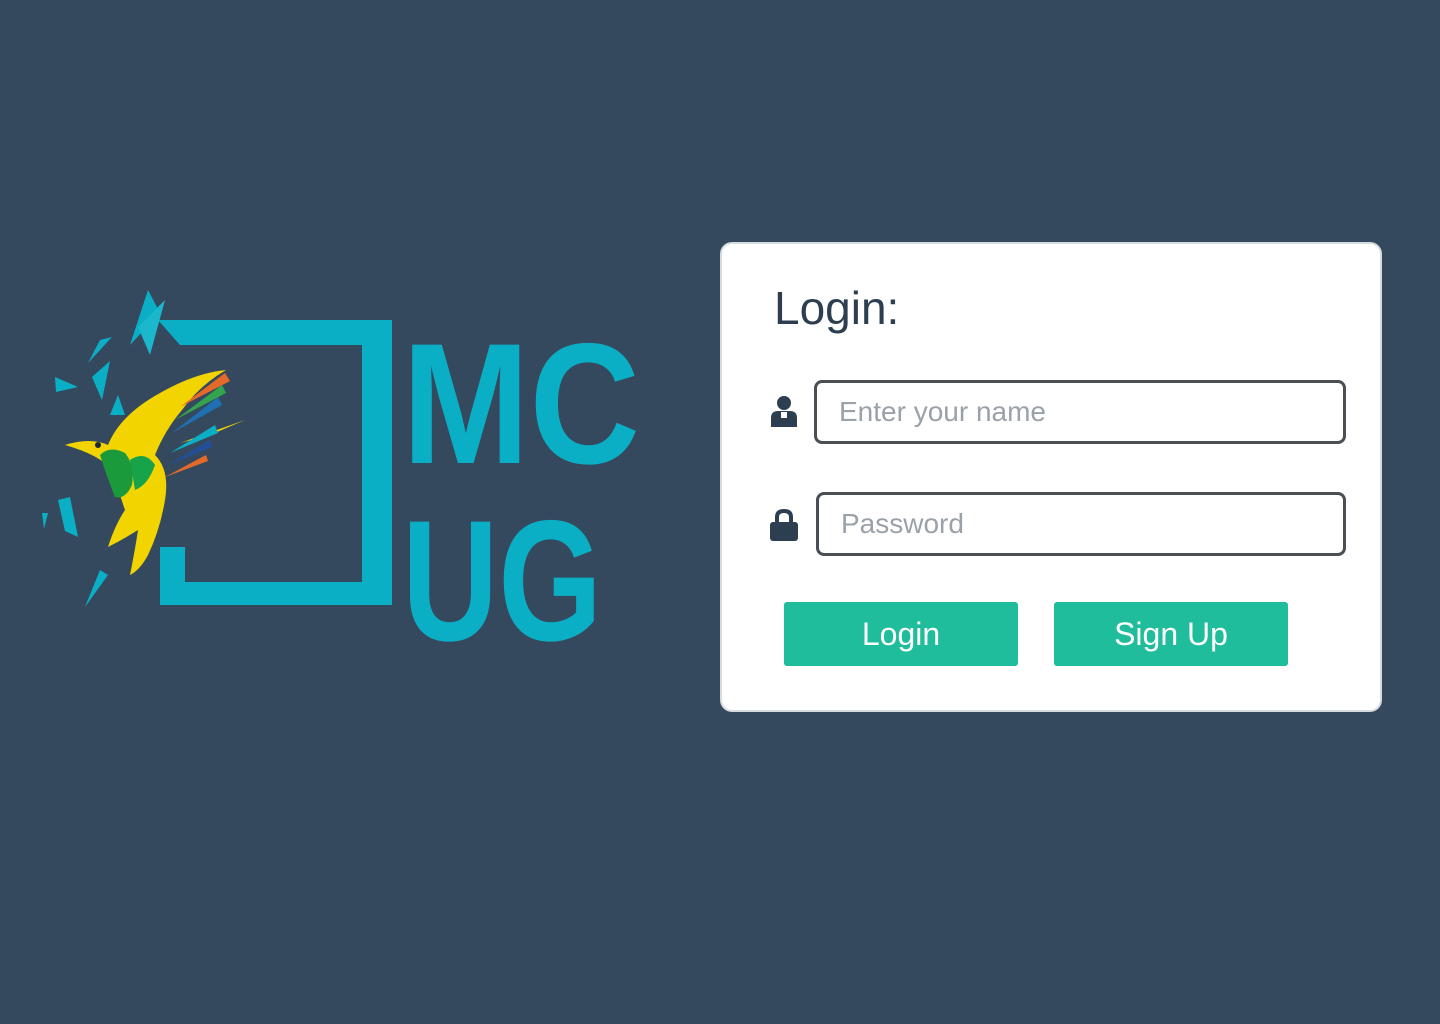 The image size is (1440, 1024). I want to click on lock-icon, so click(784, 524).